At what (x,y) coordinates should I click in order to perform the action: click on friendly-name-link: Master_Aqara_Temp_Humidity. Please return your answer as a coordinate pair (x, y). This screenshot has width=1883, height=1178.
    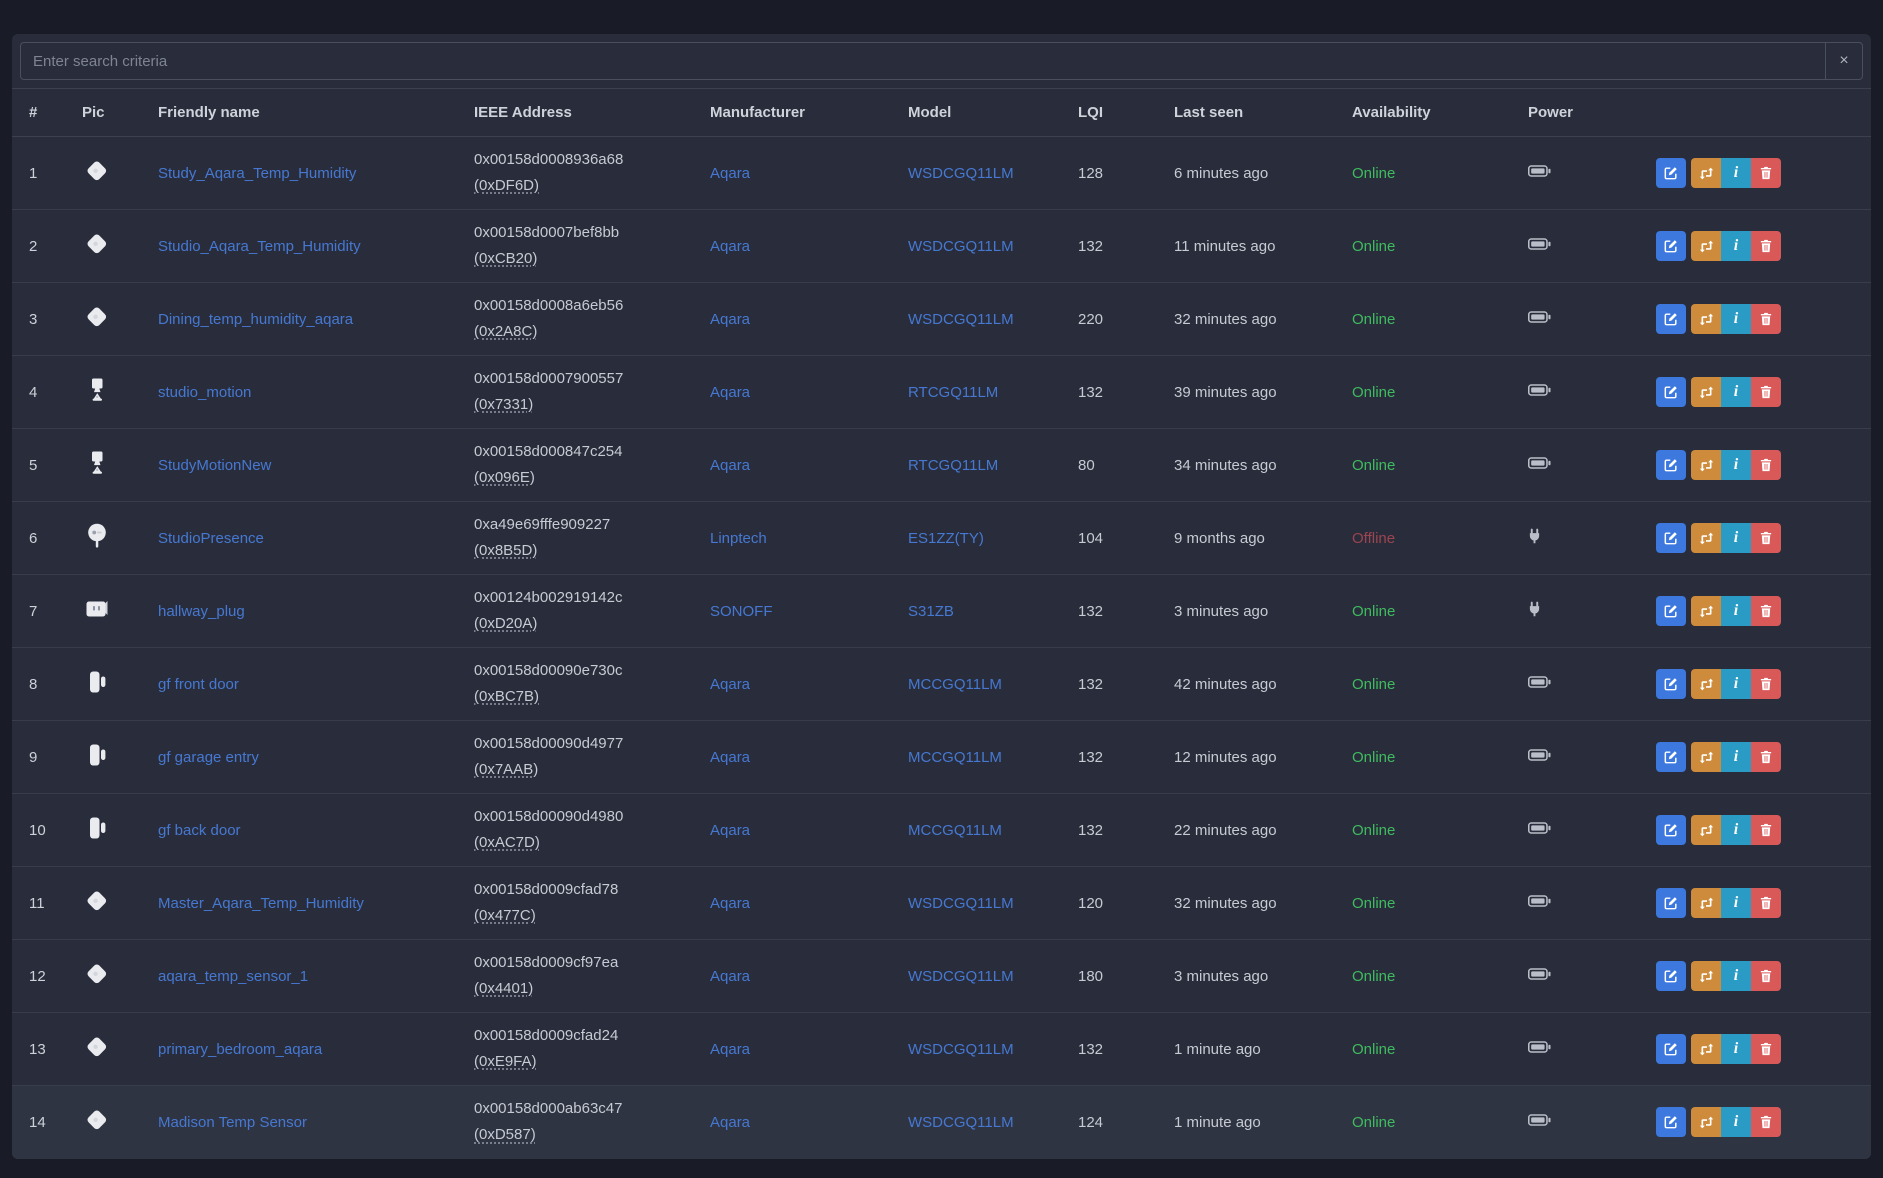
    Looking at the image, I should click on (261, 903).